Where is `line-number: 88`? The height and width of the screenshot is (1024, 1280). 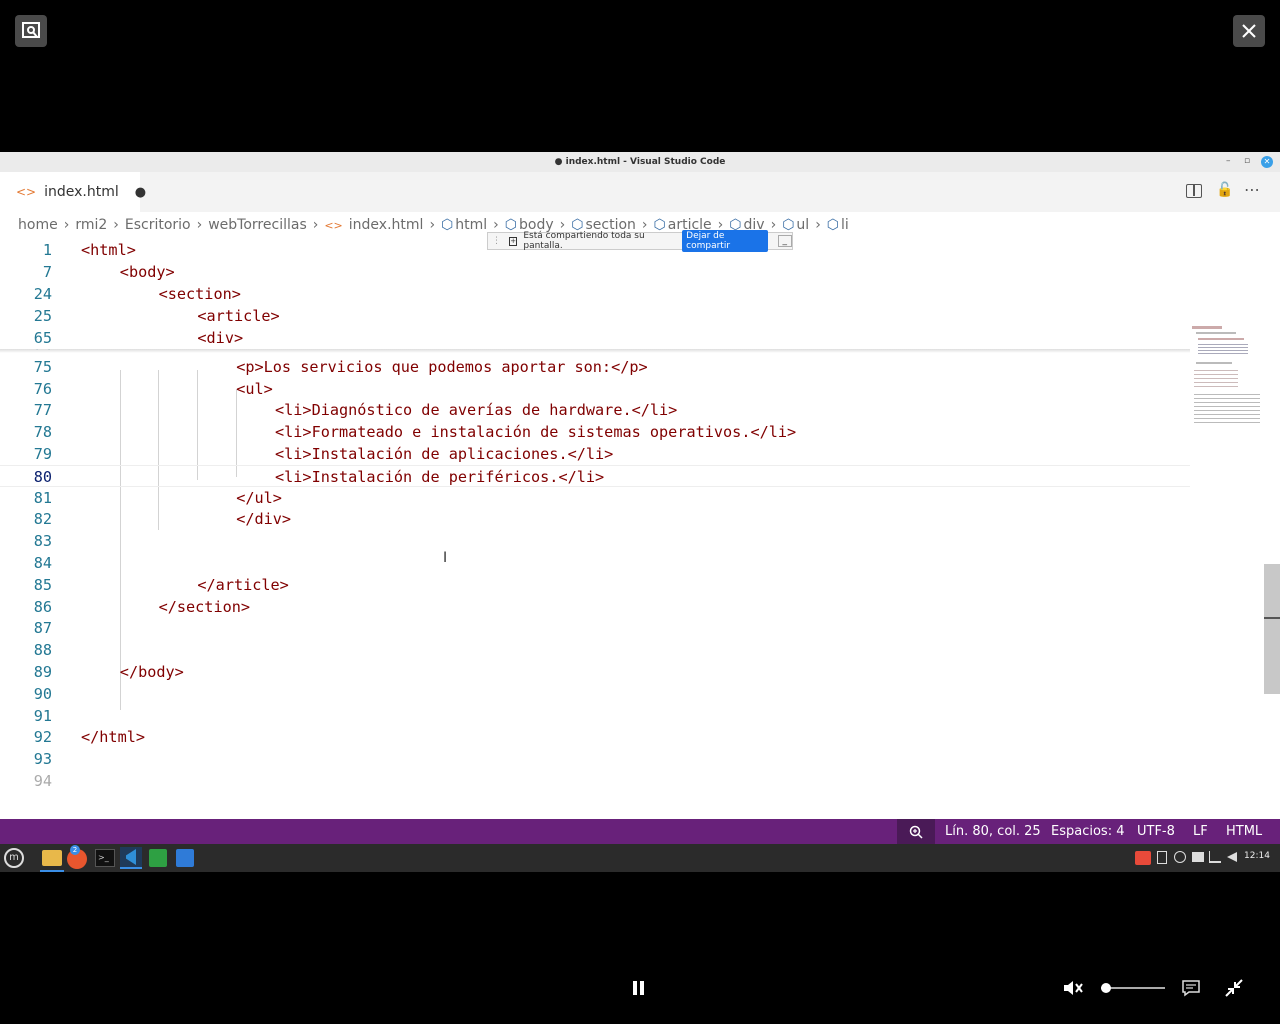
line-number: 88 is located at coordinates (26, 650).